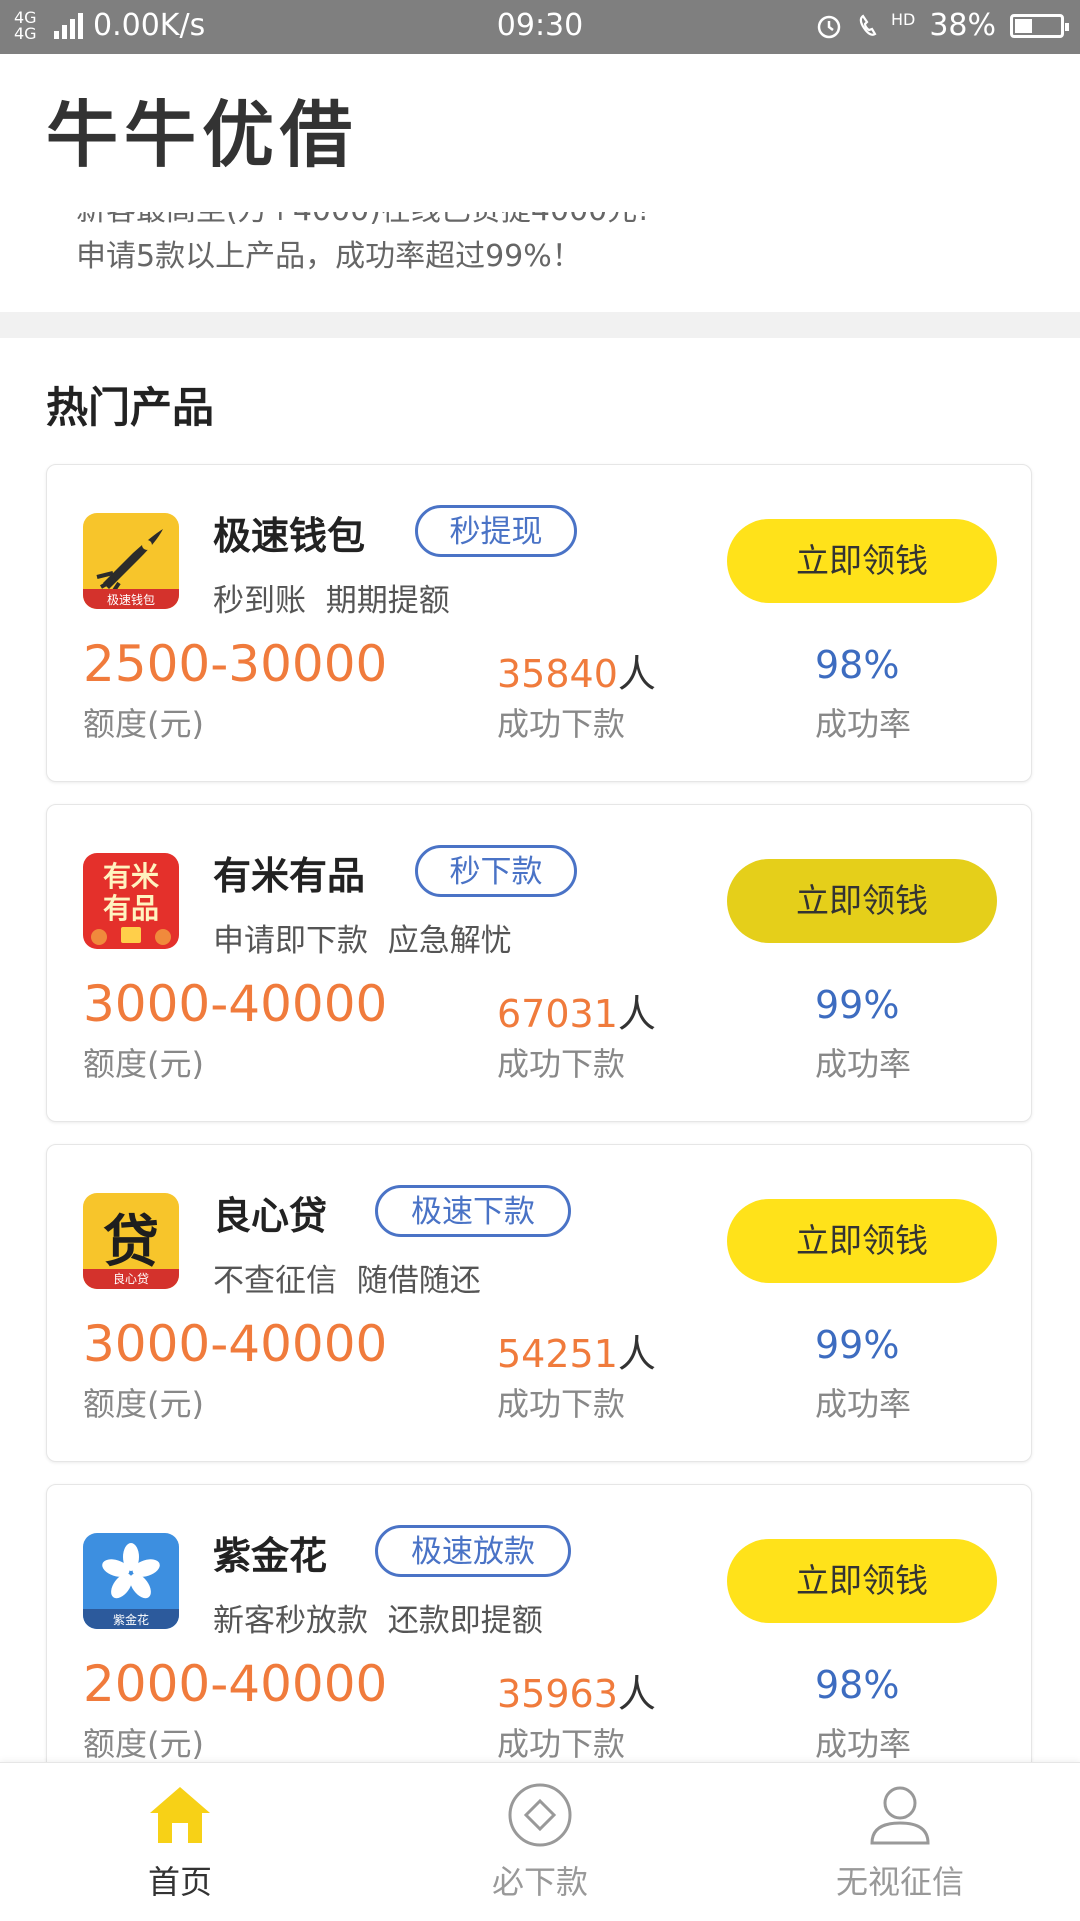  What do you see at coordinates (540, 1815) in the screenshot?
I see `diamond-coin-icon` at bounding box center [540, 1815].